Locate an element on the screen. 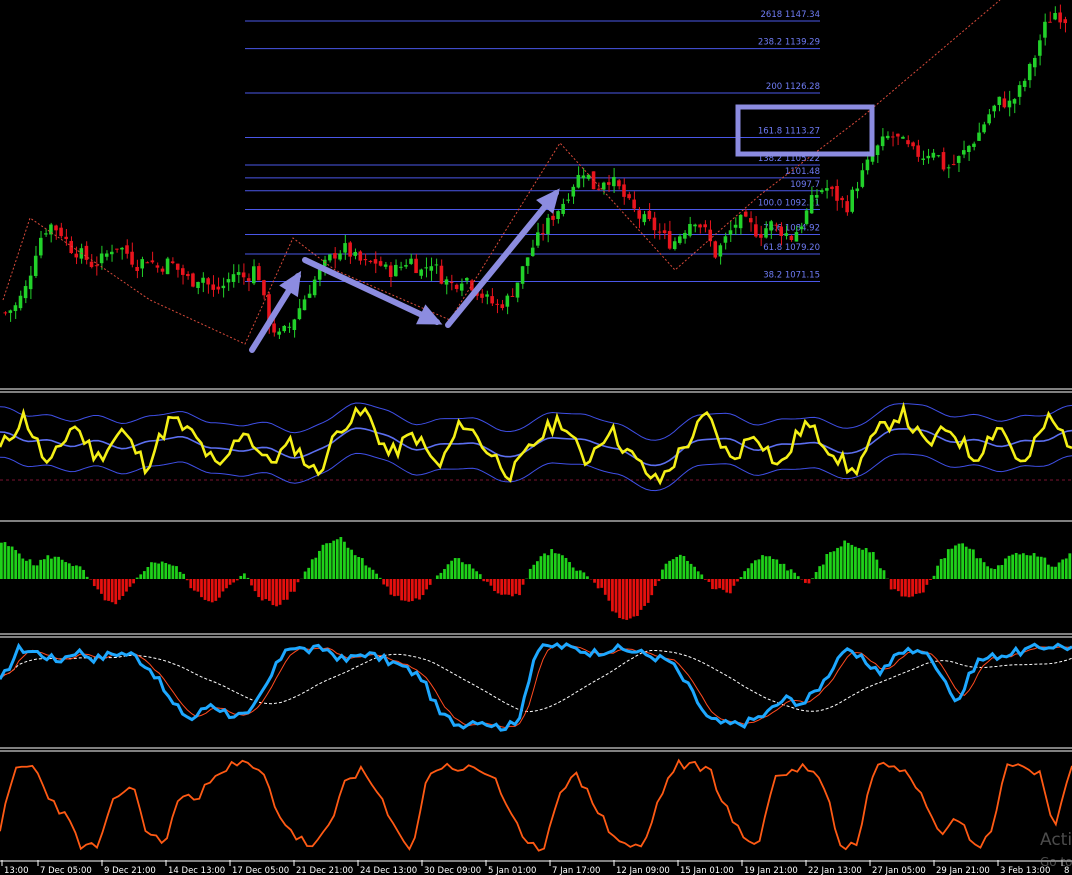  lower-band is located at coordinates (536, 472).